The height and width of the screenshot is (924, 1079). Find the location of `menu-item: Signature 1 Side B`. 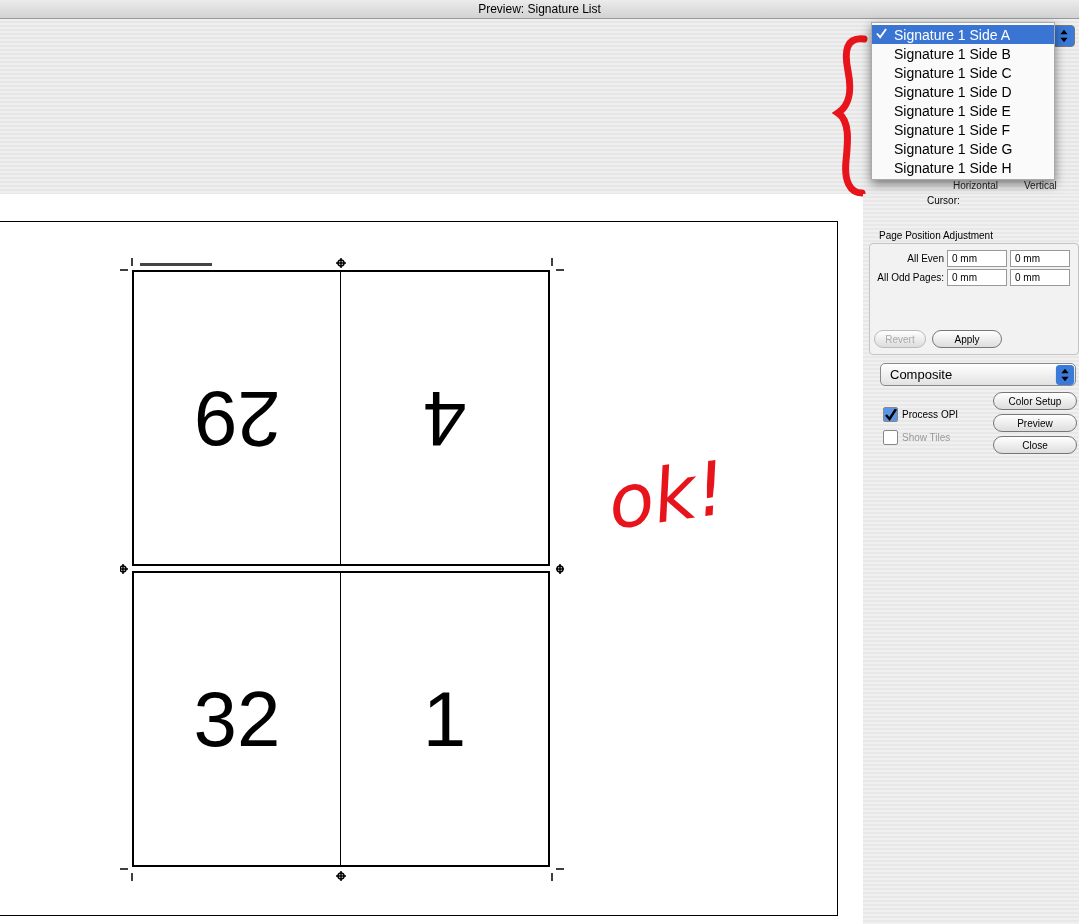

menu-item: Signature 1 Side B is located at coordinates (963, 53).